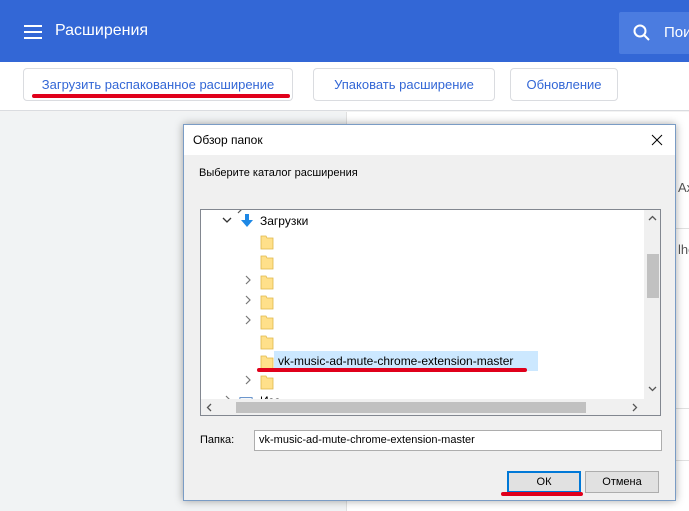 The width and height of the screenshot is (689, 511). I want to click on extensions-header: Расширения Пои, so click(344, 31).